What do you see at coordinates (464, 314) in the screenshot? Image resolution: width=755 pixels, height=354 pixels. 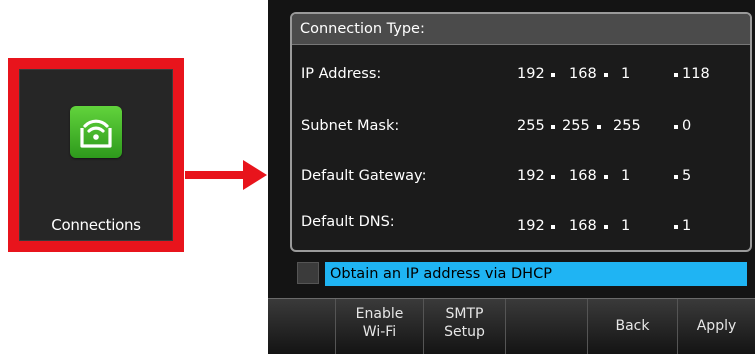 I see `softkey-line: SMTP` at bounding box center [464, 314].